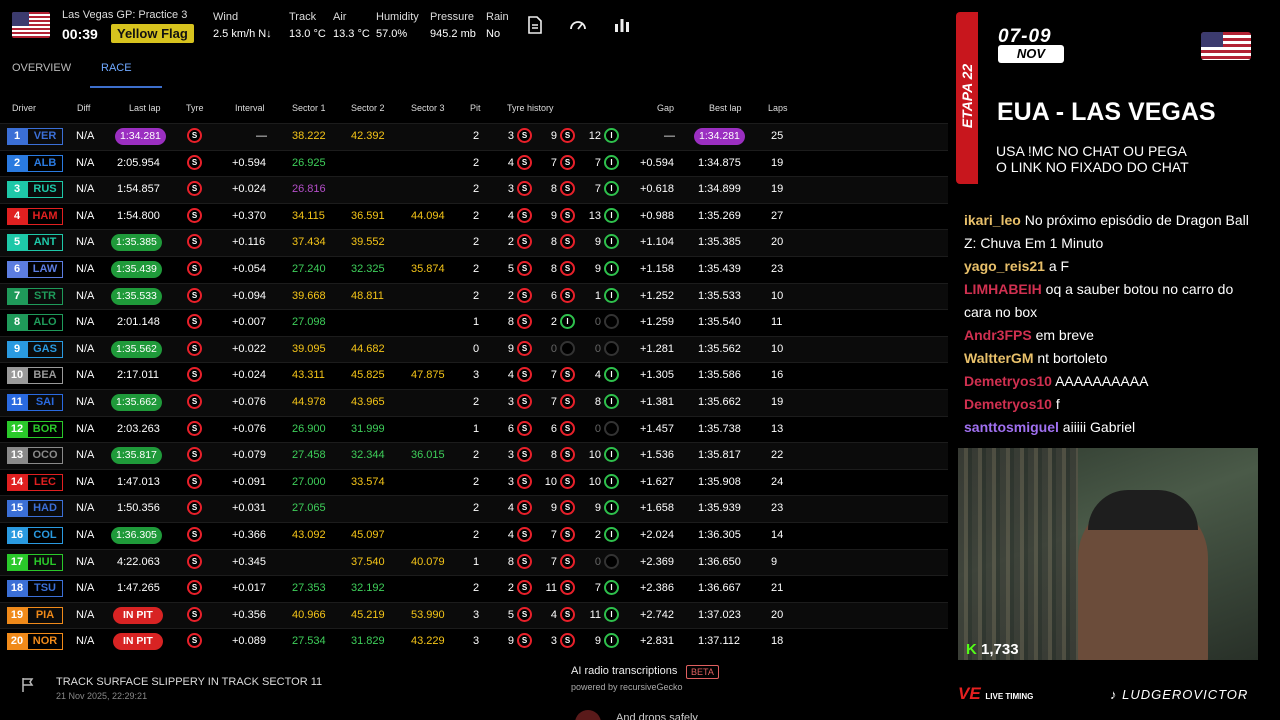 This screenshot has width=1280, height=720. I want to click on interval-value: +0.079, so click(249, 455).